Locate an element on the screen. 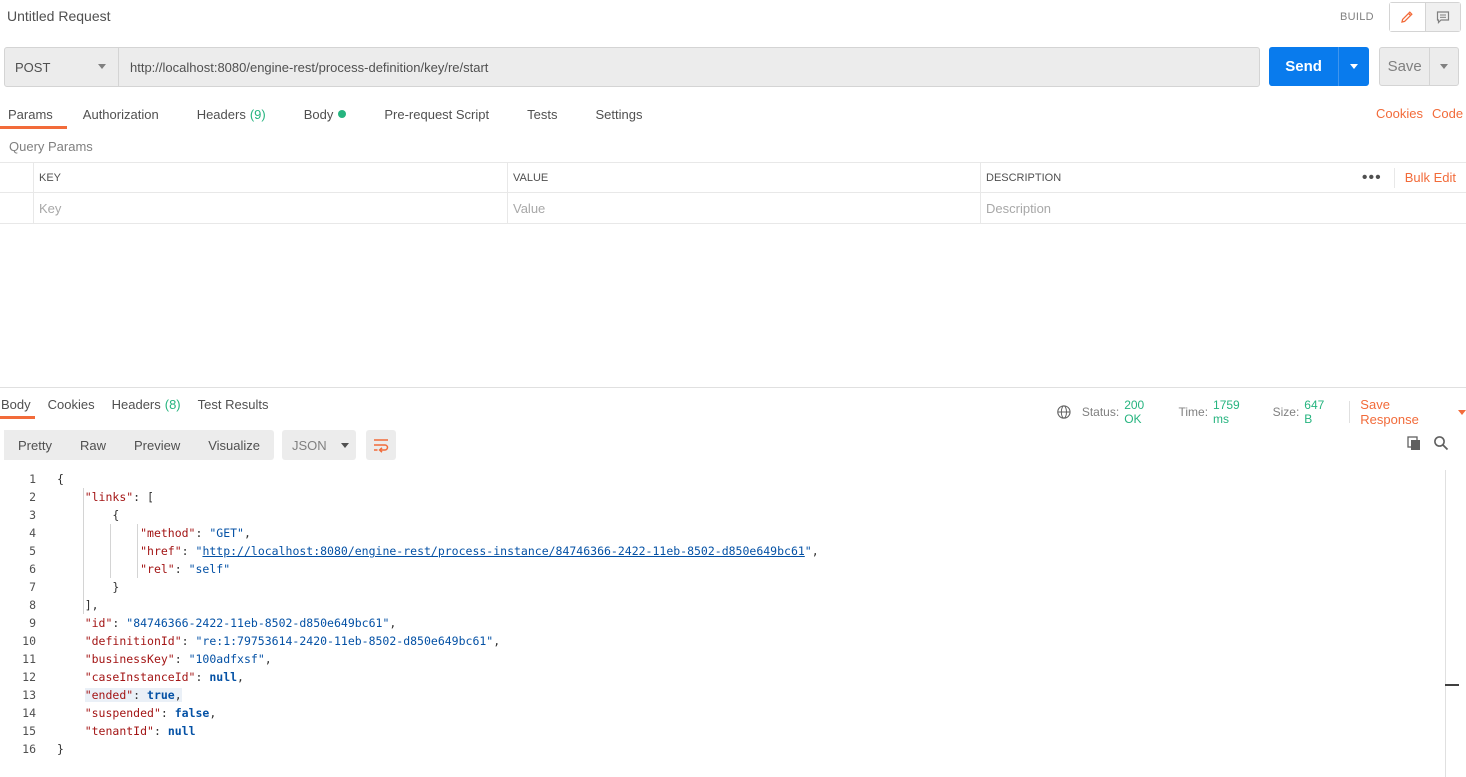  response-tab-body: Body is located at coordinates (17, 404).